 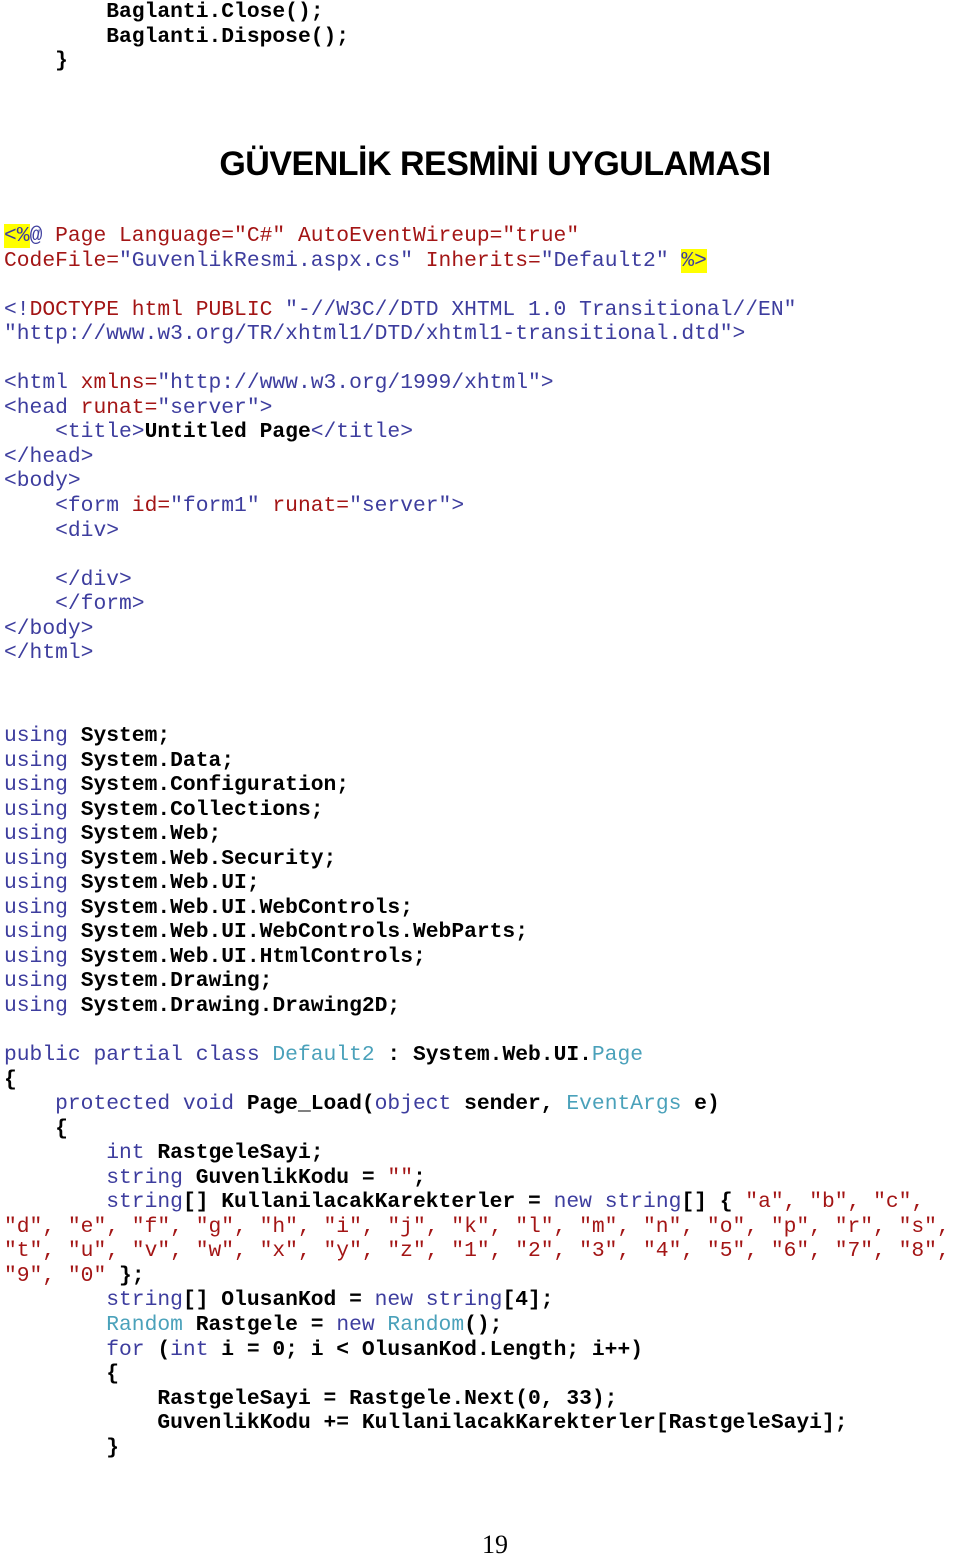 I want to click on code-text: <title>, so click(x=74, y=432).